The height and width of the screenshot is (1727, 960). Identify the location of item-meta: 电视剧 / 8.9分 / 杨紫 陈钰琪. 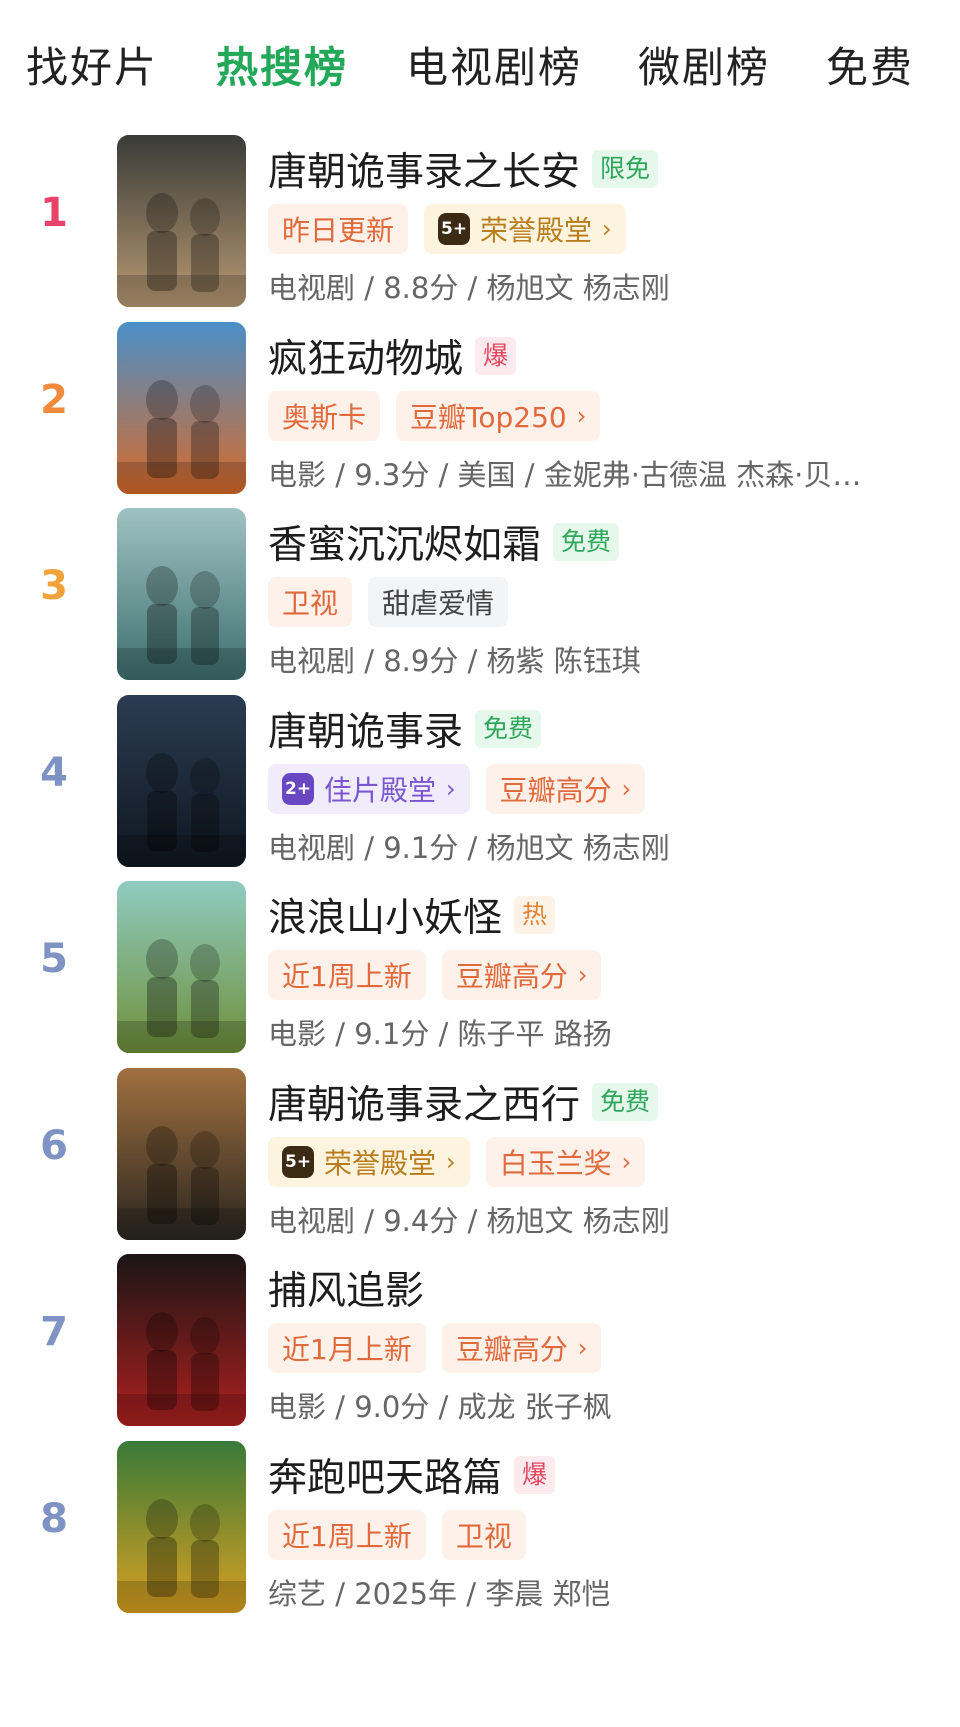
(454, 661).